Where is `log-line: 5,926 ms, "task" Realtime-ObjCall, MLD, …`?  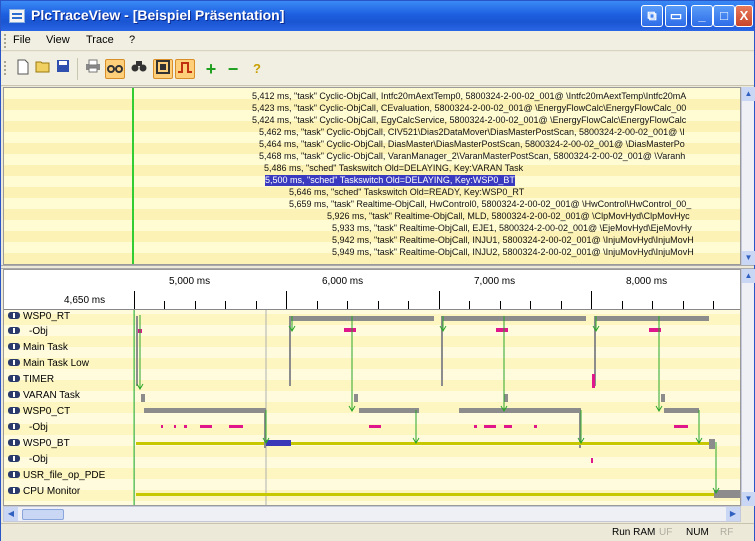
log-line: 5,926 ms, "task" Realtime-ObjCall, MLD, … is located at coordinates (508, 216).